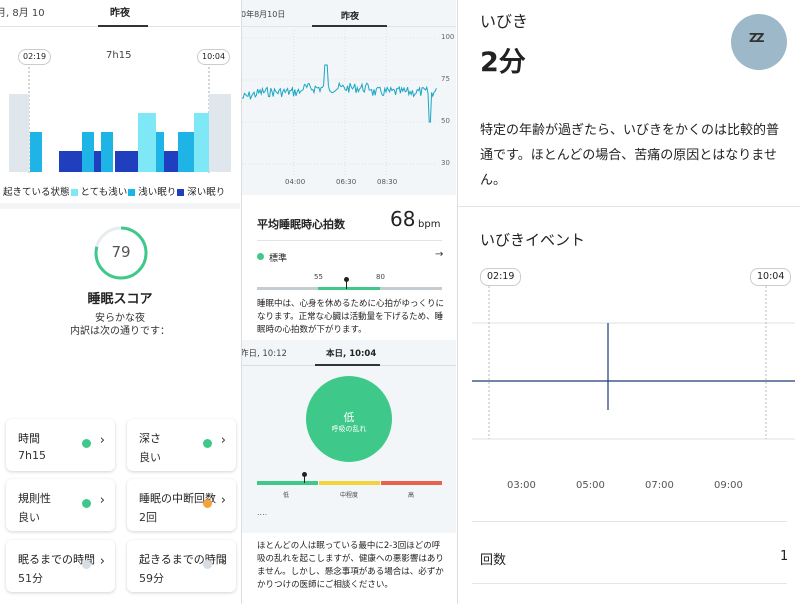 This screenshot has width=800, height=604. What do you see at coordinates (206, 192) in the screenshot?
I see `legend-deep: 深い眠り` at bounding box center [206, 192].